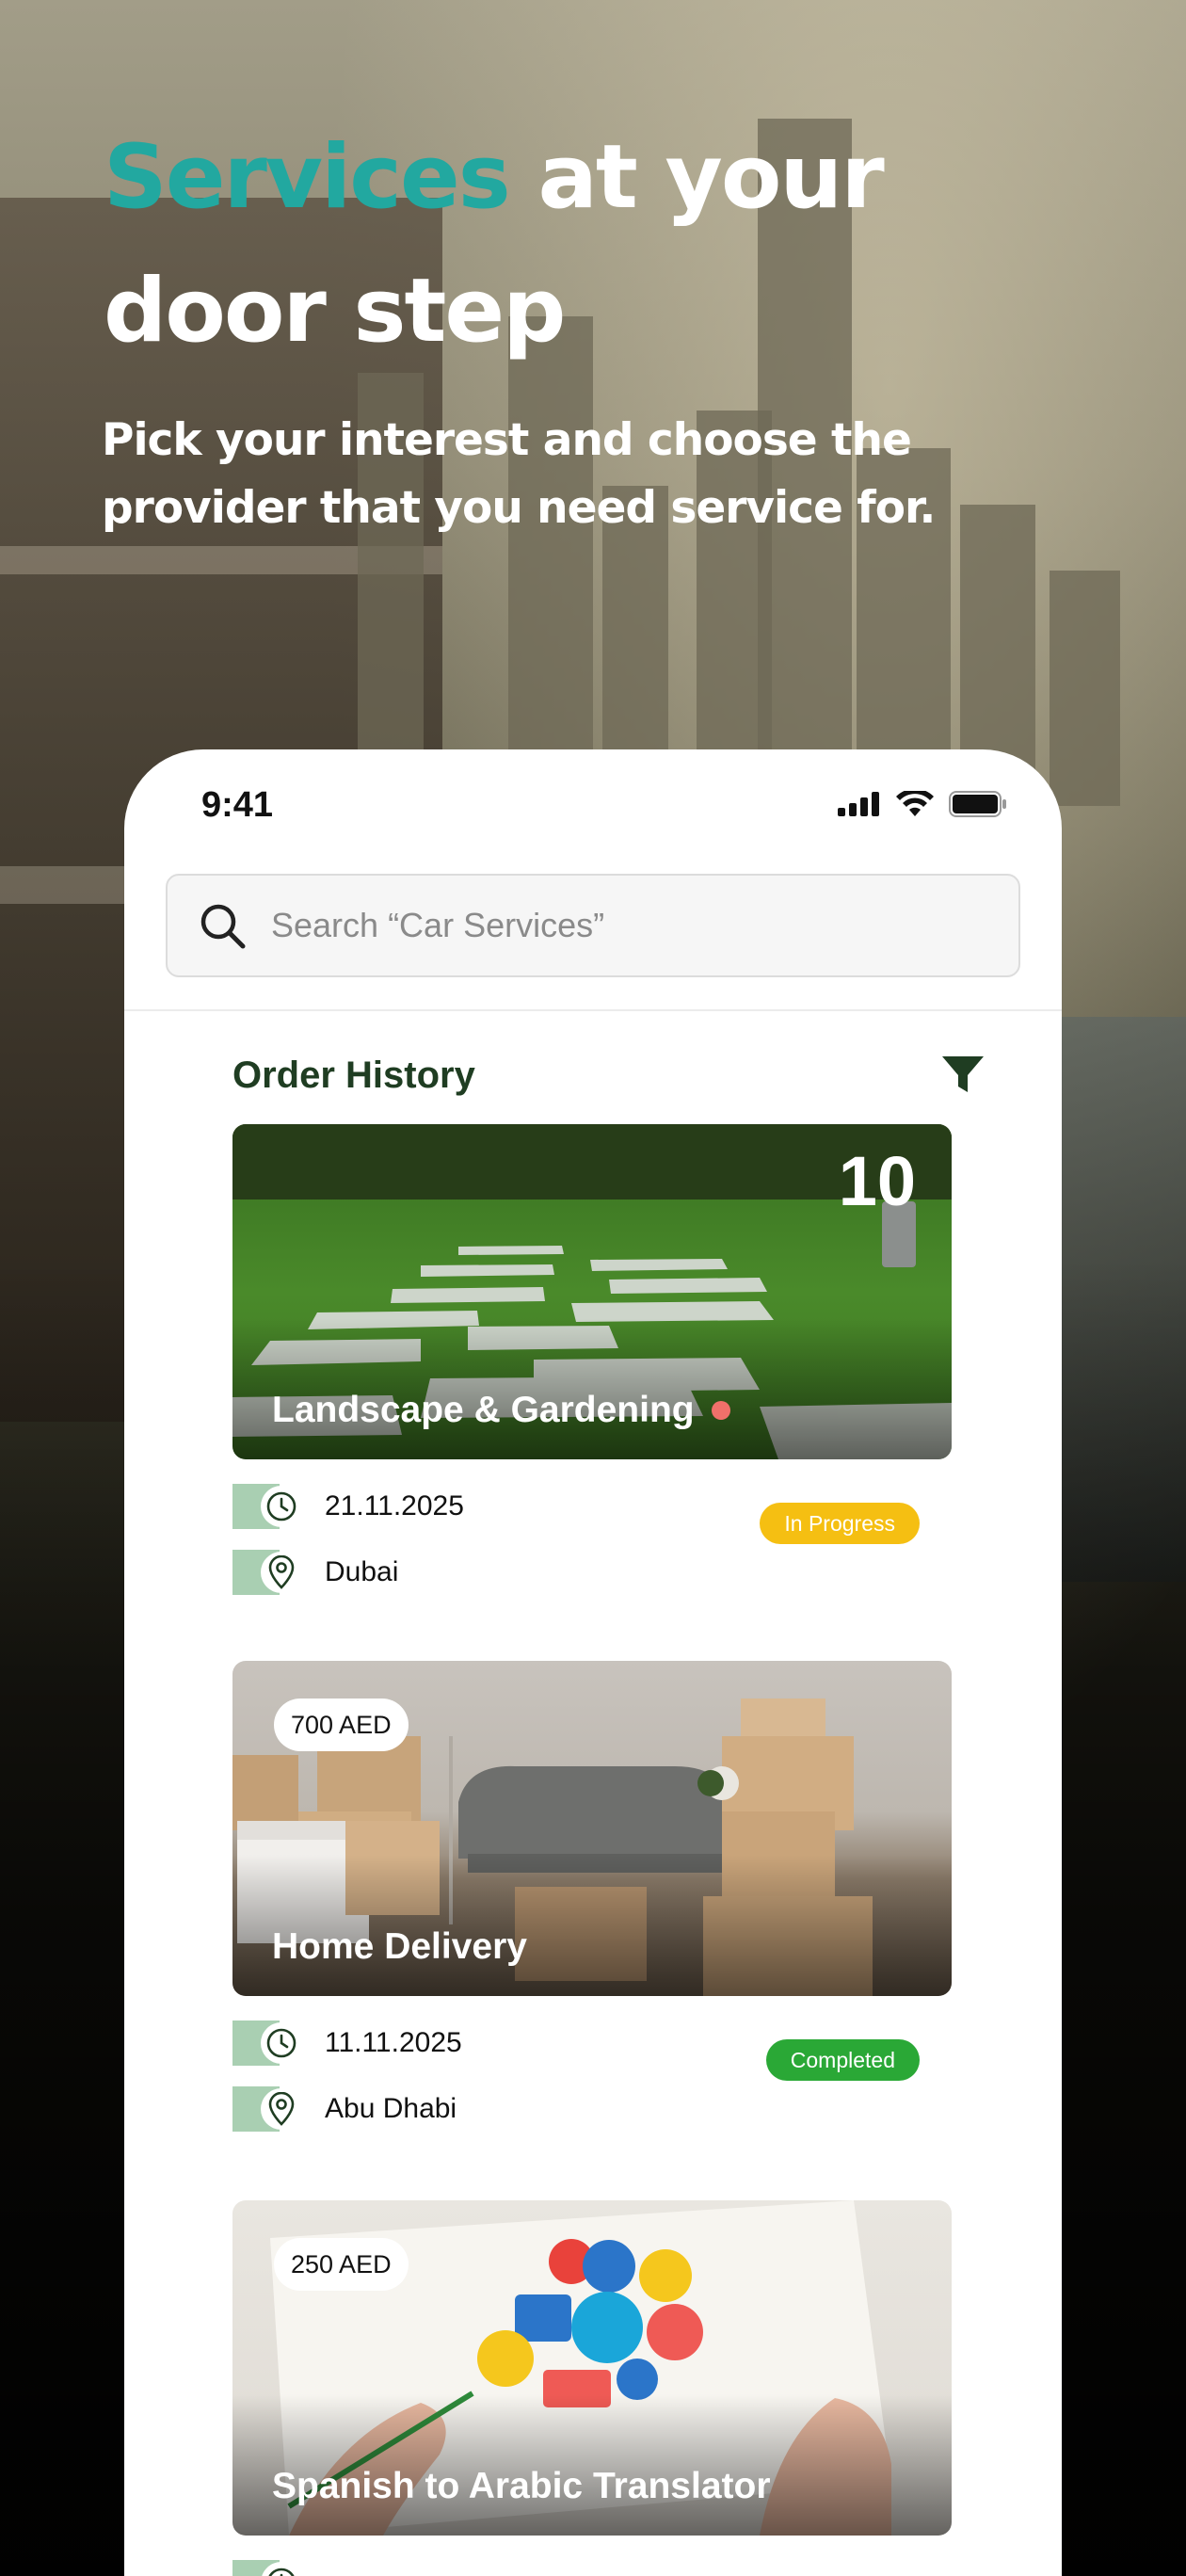 Image resolution: width=1186 pixels, height=2576 pixels. I want to click on order-meta, so click(592, 2556).